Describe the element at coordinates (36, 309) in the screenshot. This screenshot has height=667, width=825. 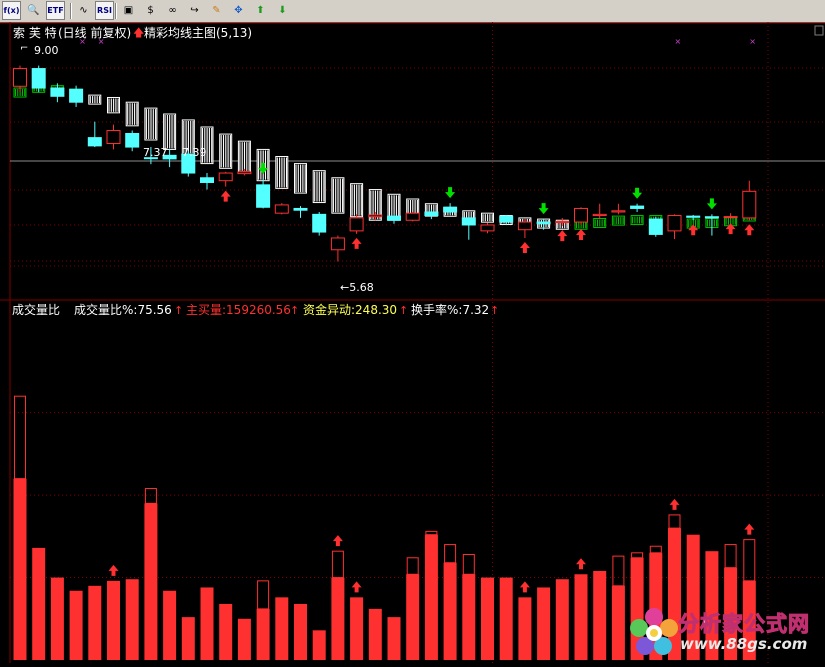
I see `sub-panel-name: 成交量比` at that location.